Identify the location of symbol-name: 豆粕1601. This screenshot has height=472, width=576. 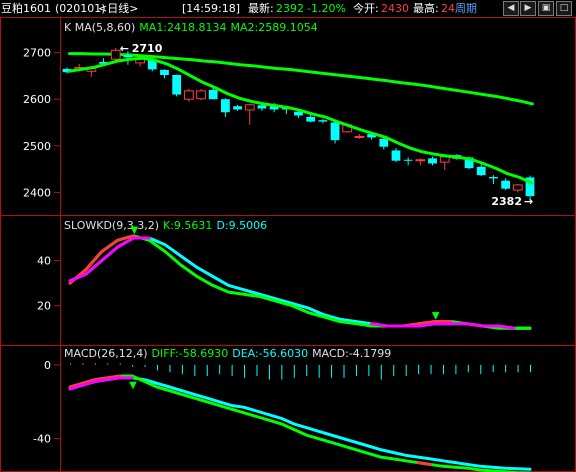
(26, 8).